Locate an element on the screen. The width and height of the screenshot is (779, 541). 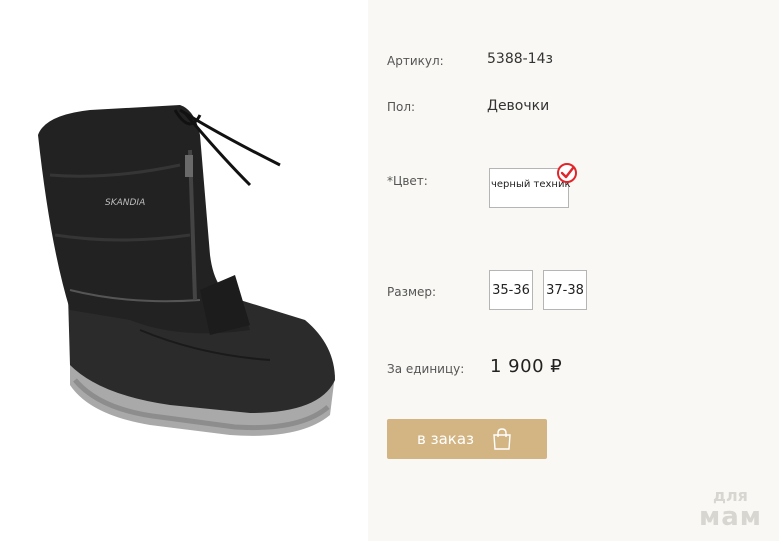
sku-value: 5388-14з is located at coordinates (520, 59).